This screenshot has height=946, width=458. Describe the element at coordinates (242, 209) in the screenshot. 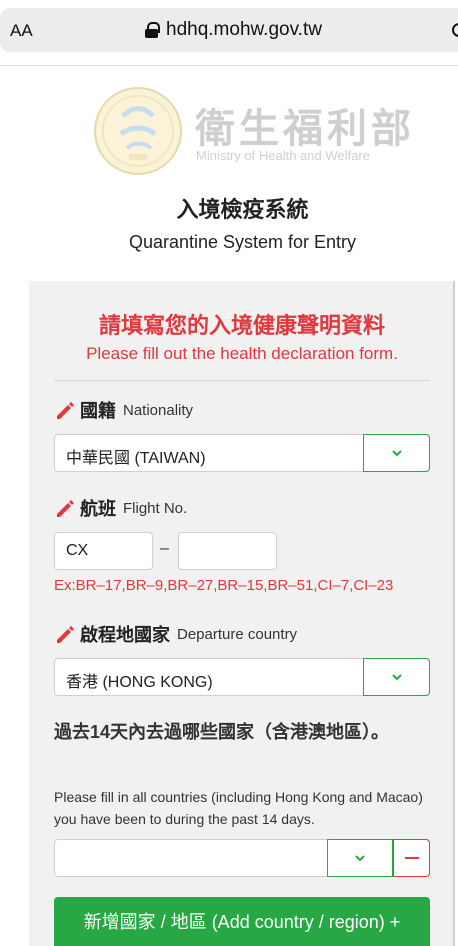

I see `system-title-zh: 入境檢疫系統` at that location.